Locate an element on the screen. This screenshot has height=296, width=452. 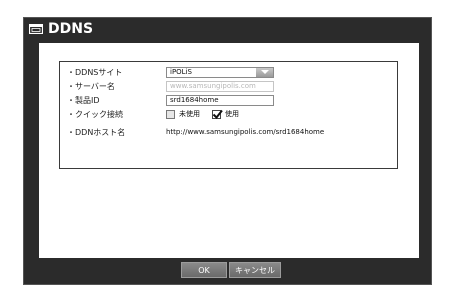
unused-label: 未使用 is located at coordinates (189, 114).